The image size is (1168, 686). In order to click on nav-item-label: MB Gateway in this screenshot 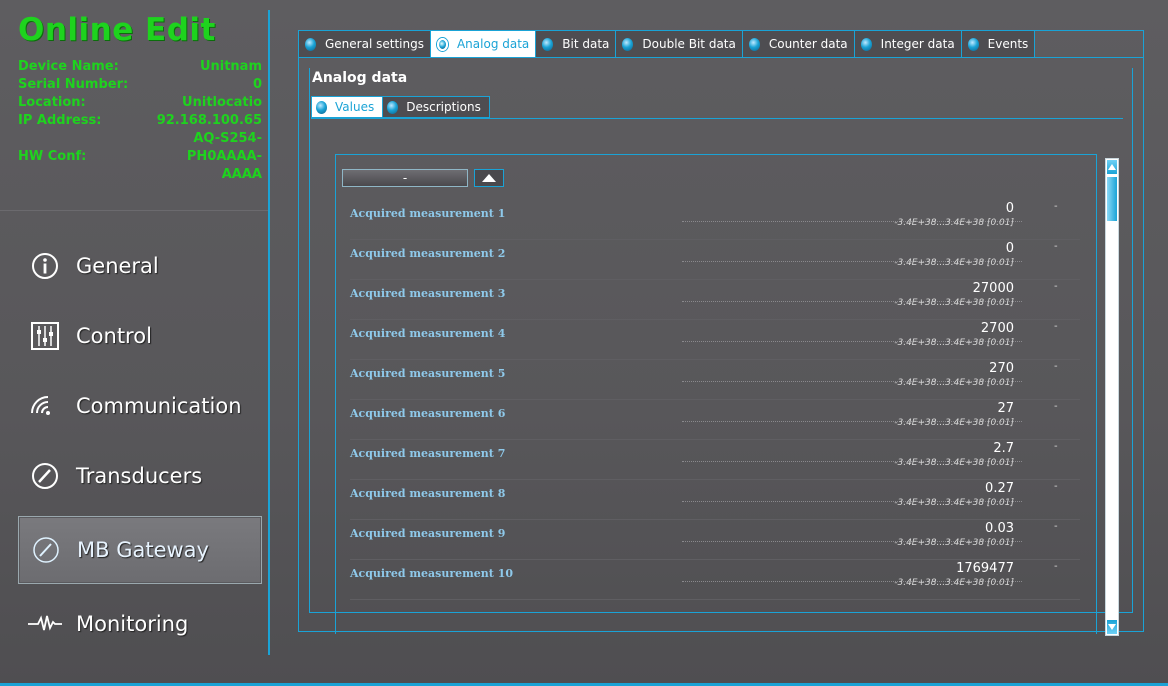, I will do `click(143, 550)`.